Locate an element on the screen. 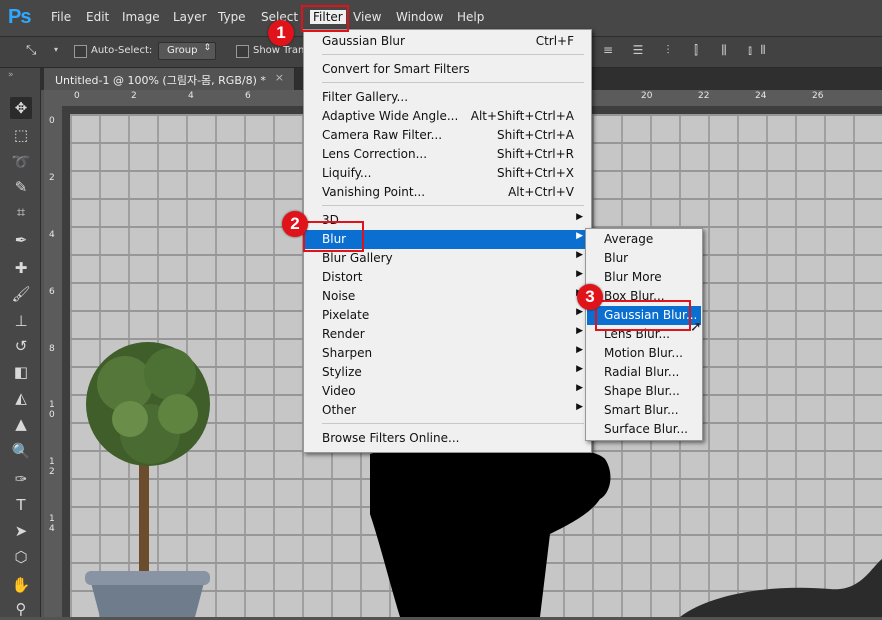 This screenshot has width=882, height=620. menu-type: Type is located at coordinates (232, 17).